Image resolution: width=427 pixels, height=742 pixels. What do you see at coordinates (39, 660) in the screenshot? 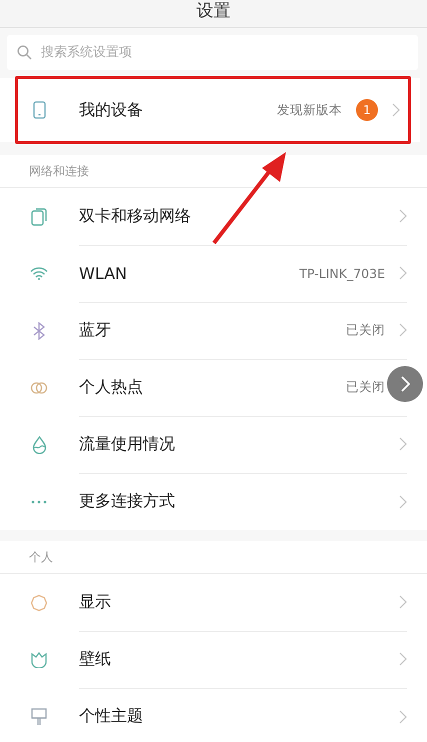
I see `flower-icon` at bounding box center [39, 660].